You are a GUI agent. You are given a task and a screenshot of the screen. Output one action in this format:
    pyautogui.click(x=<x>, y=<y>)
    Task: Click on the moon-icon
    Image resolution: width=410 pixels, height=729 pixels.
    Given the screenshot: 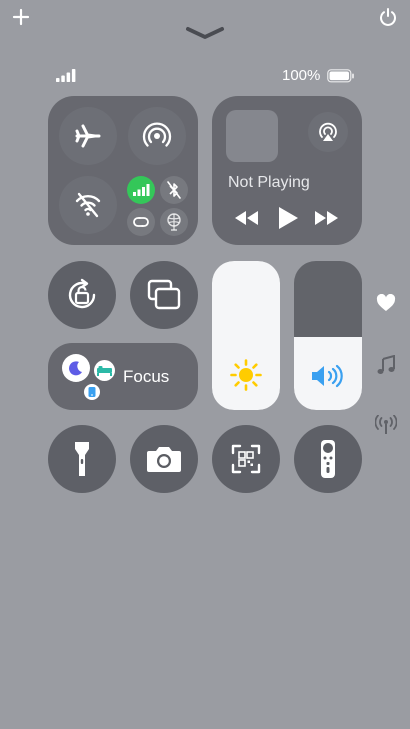 What is the action you would take?
    pyautogui.click(x=75, y=368)
    